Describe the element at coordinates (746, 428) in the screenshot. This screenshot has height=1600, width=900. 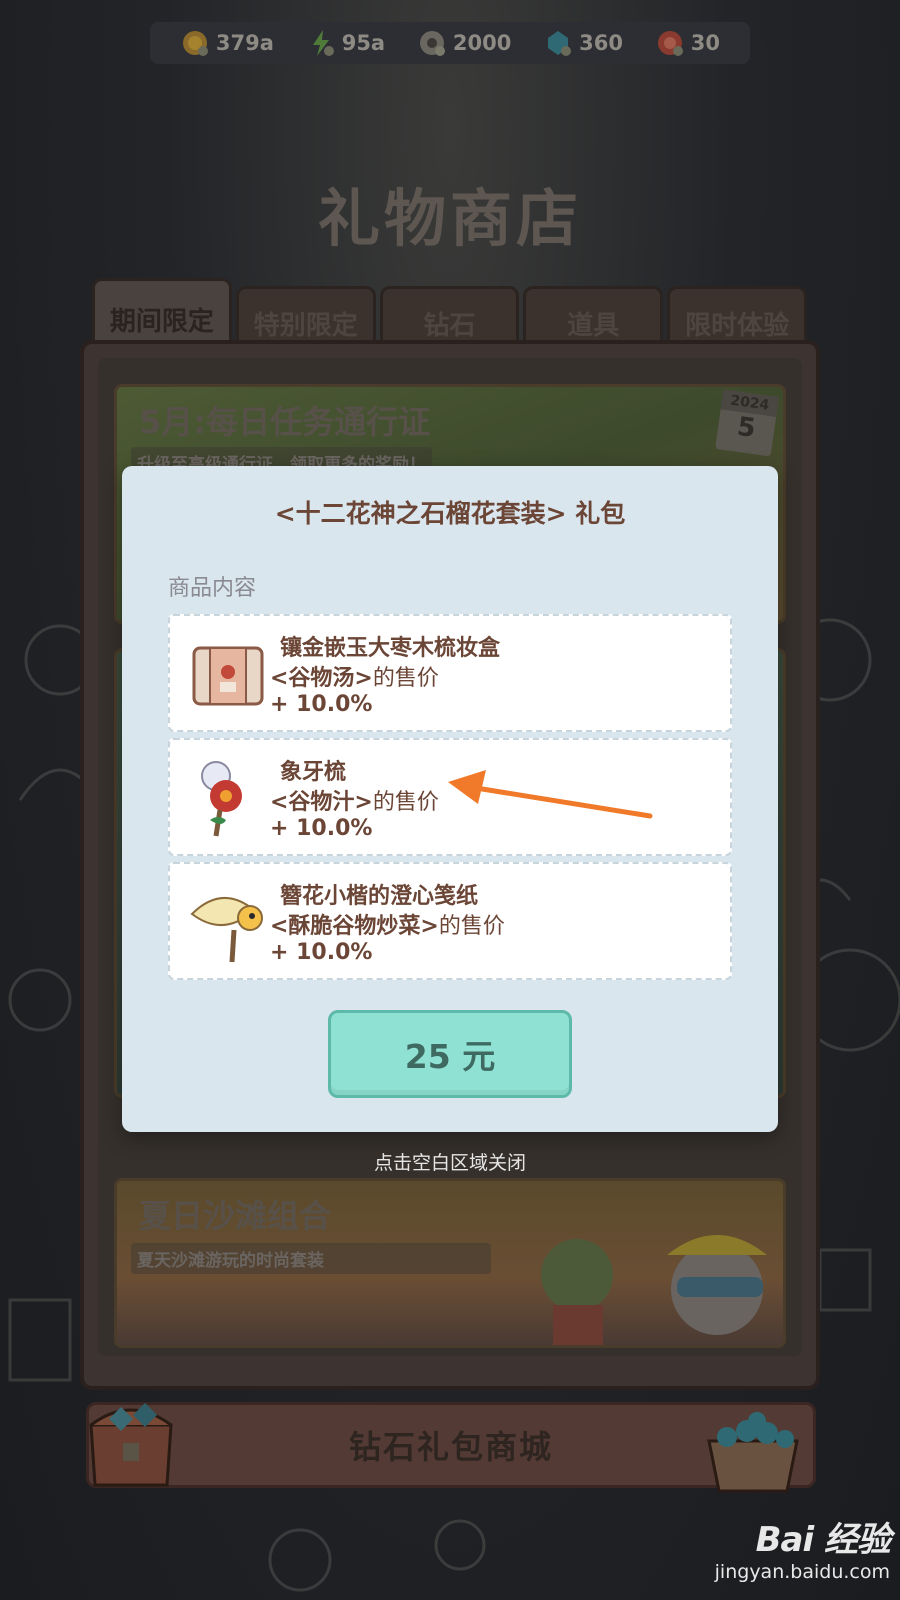
I see `calendar-day: 5` at that location.